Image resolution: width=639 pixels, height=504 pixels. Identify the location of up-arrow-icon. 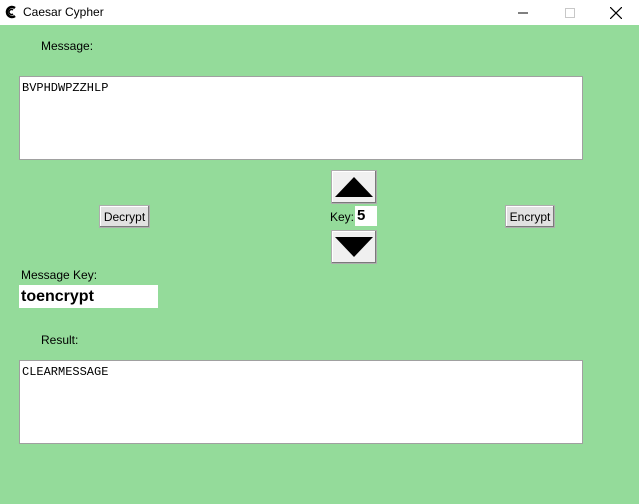
(354, 187).